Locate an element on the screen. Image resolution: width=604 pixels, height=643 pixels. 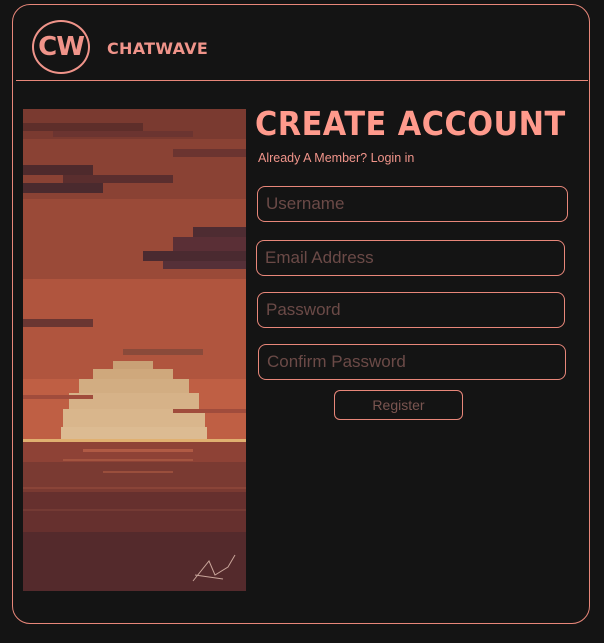
password-input is located at coordinates (411, 310).